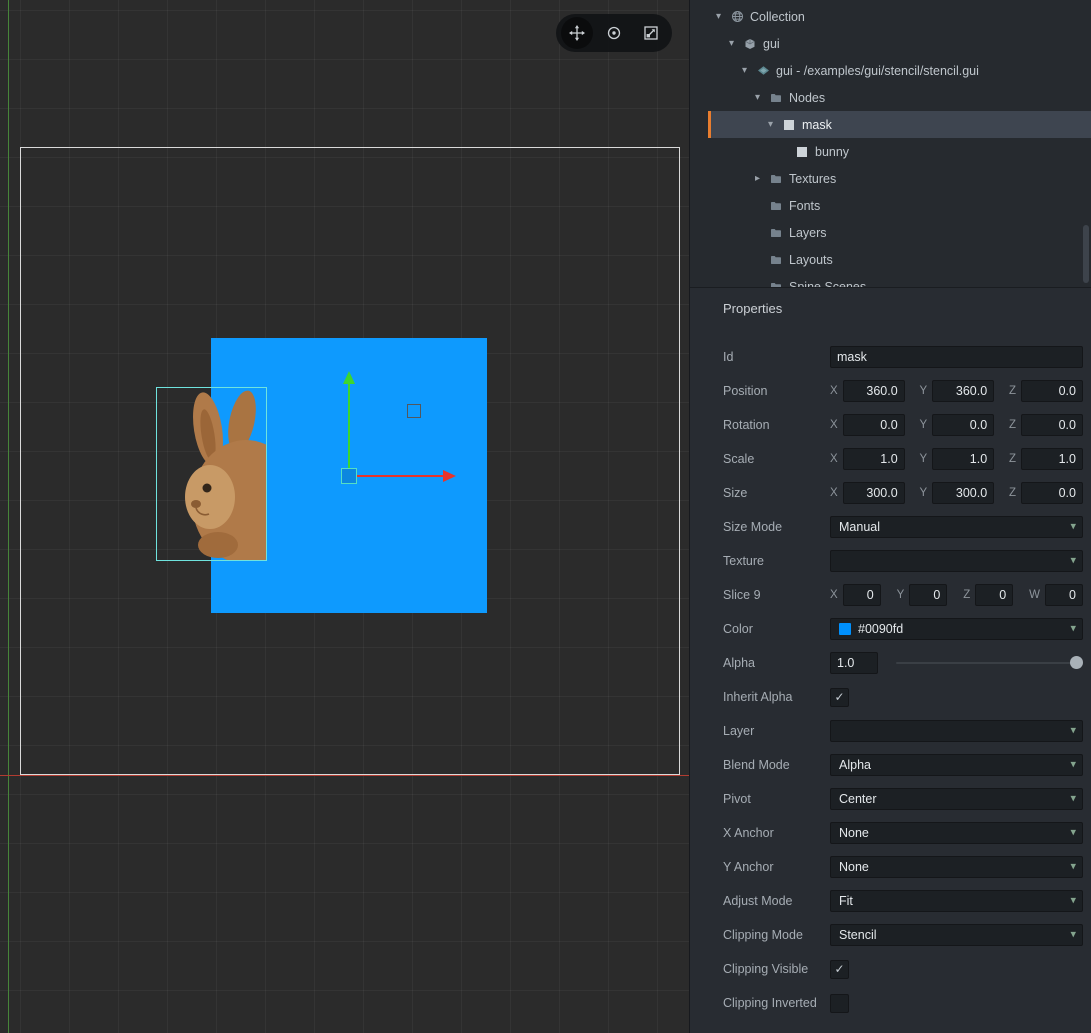 Image resolution: width=1091 pixels, height=1033 pixels. What do you see at coordinates (1064, 595) in the screenshot?
I see `slice9-w-input` at bounding box center [1064, 595].